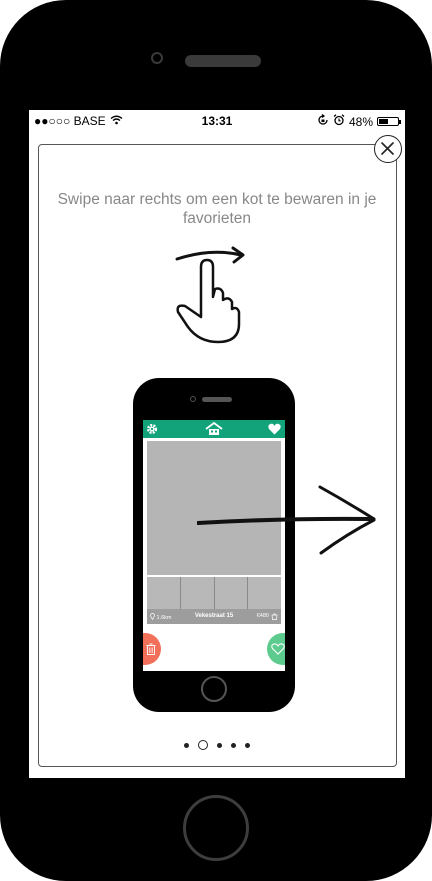 This screenshot has width=432, height=881. What do you see at coordinates (389, 121) in the screenshot?
I see `battery-icon` at bounding box center [389, 121].